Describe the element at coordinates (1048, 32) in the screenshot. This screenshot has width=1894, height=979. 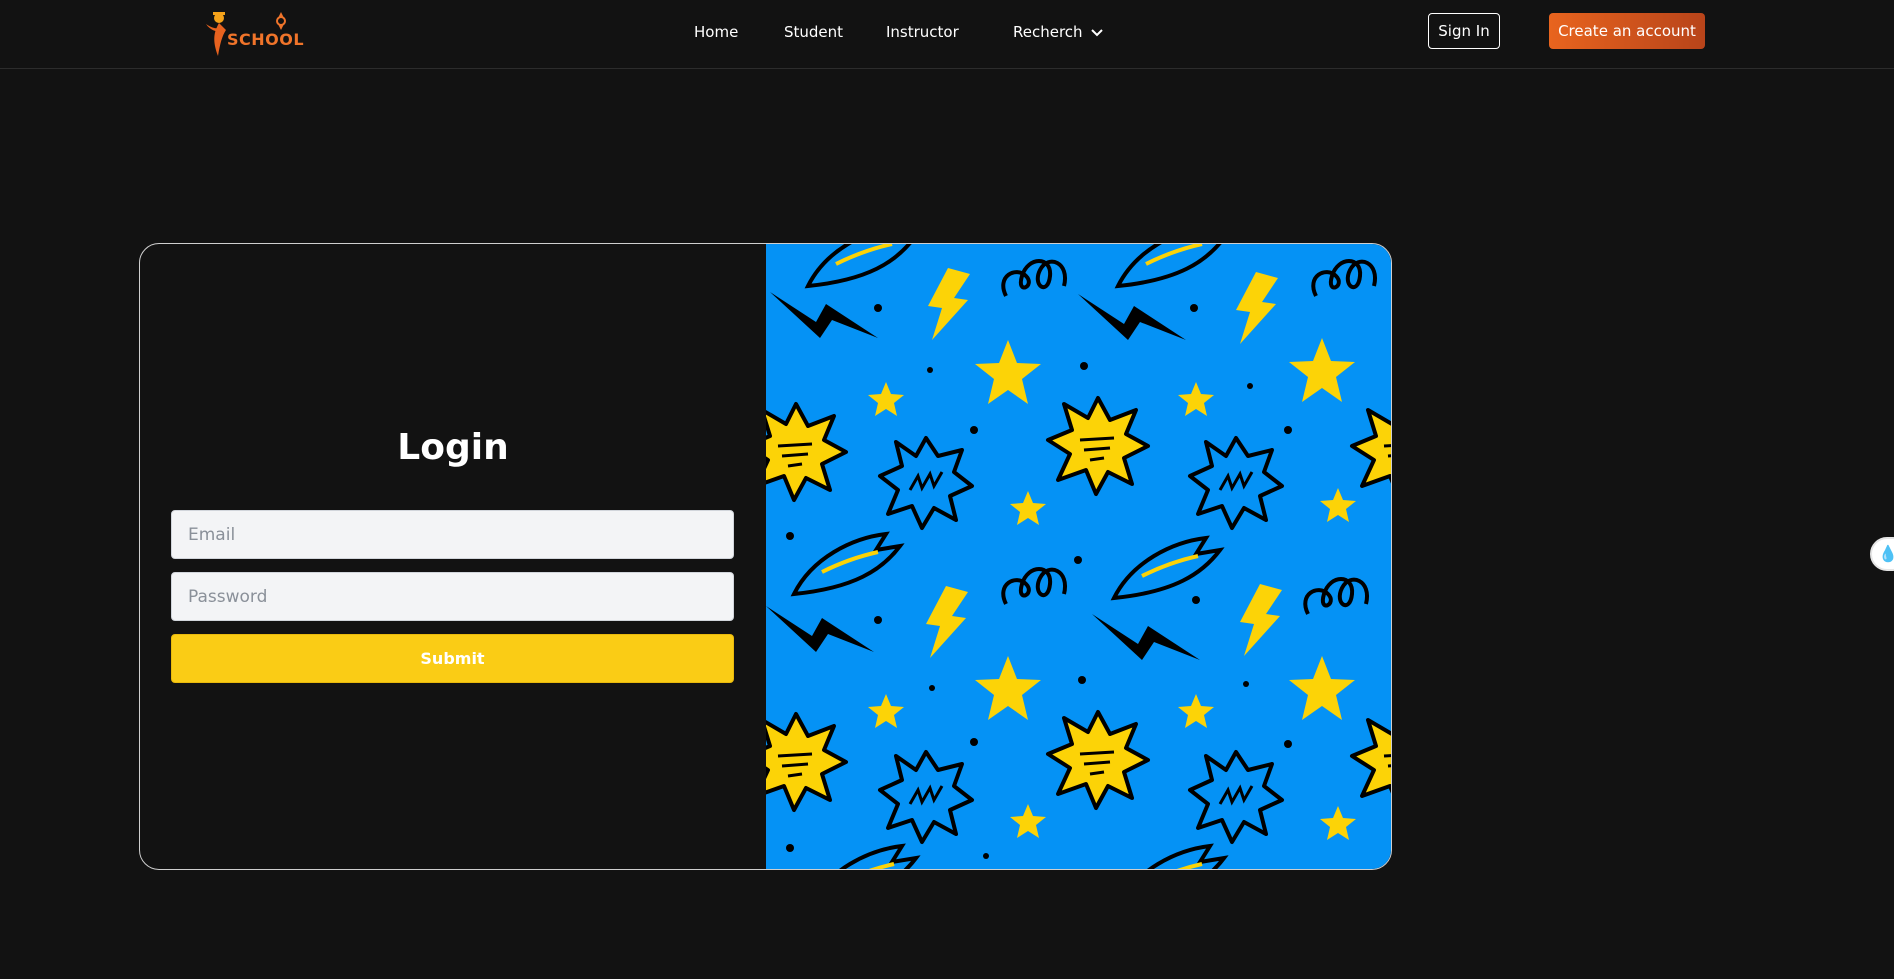
I see `nav-recherch-label: Recherch` at that location.